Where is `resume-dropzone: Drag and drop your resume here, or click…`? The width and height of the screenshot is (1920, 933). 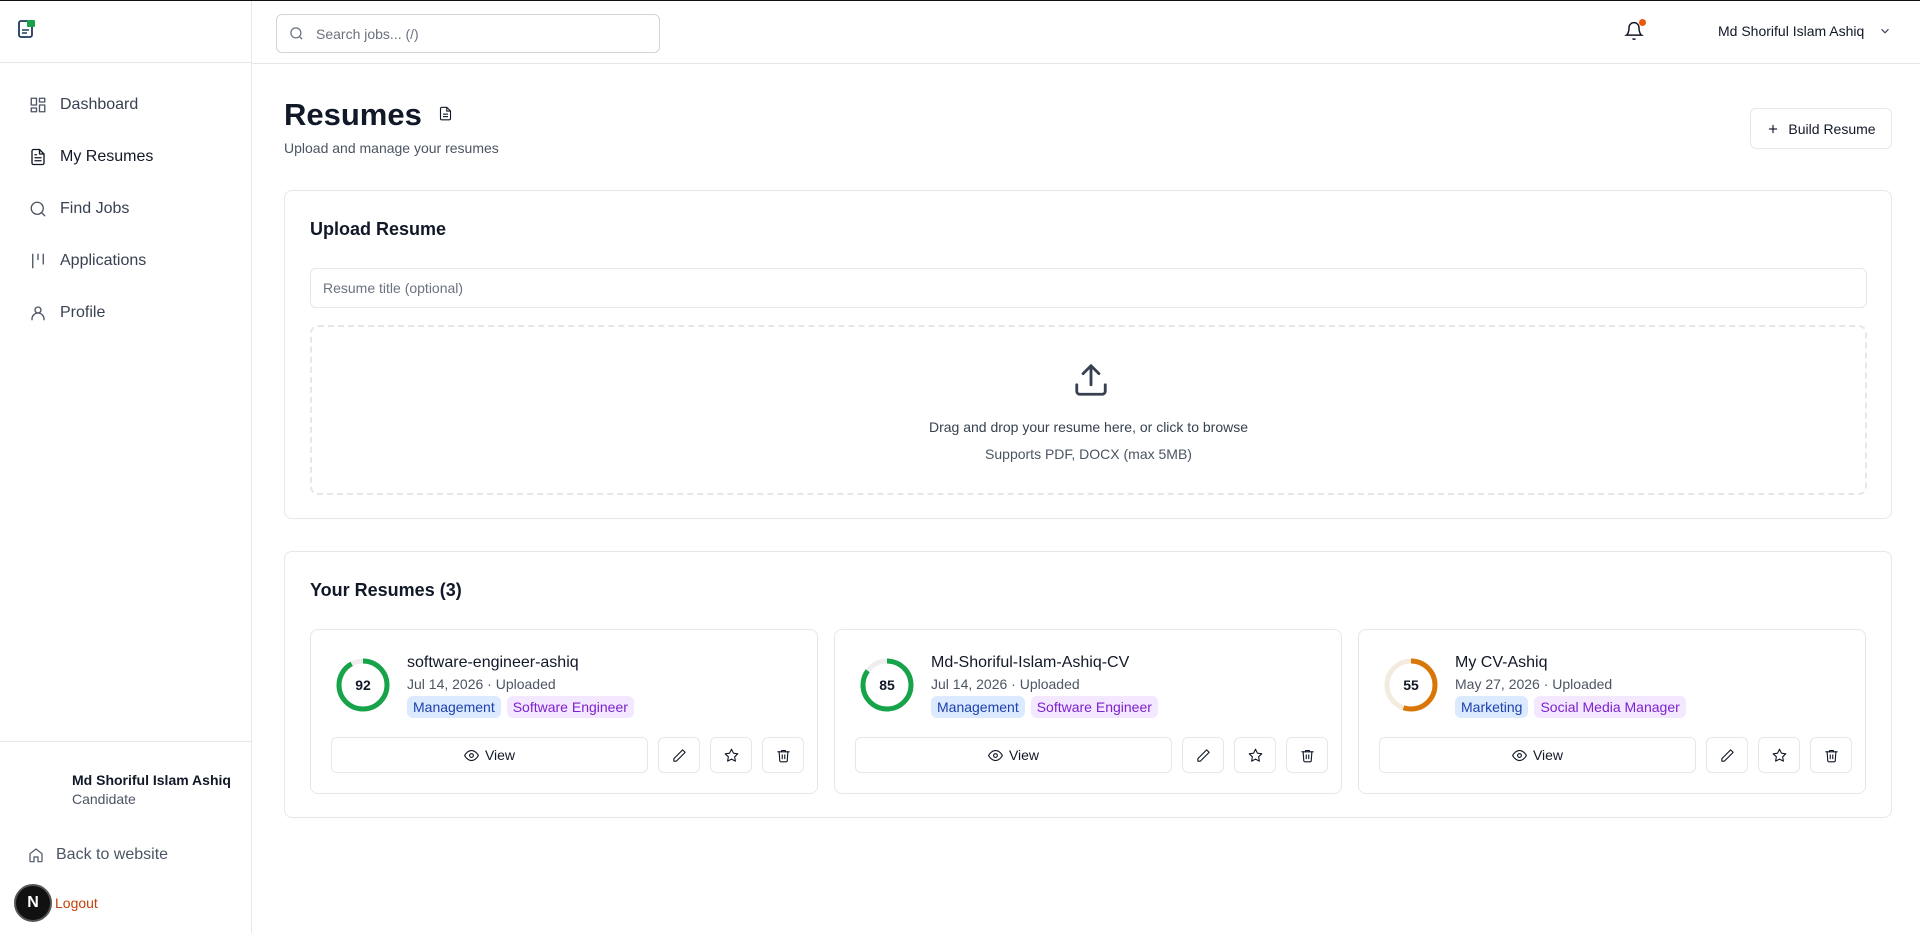
resume-dropzone: Drag and drop your resume here, or click… is located at coordinates (1088, 410).